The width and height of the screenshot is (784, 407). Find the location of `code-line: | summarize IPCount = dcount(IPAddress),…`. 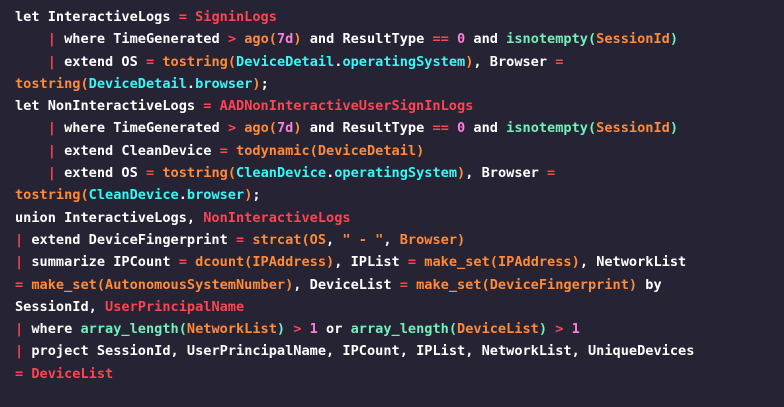

code-line: | summarize IPCount = dcount(IPAddress),… is located at coordinates (399, 262).